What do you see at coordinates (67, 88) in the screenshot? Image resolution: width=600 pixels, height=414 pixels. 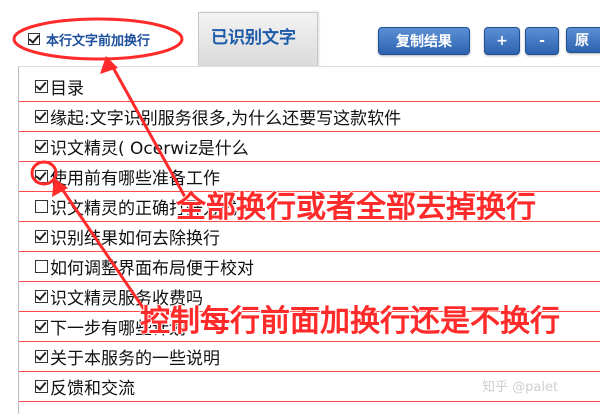 I see `line-text: 目录` at bounding box center [67, 88].